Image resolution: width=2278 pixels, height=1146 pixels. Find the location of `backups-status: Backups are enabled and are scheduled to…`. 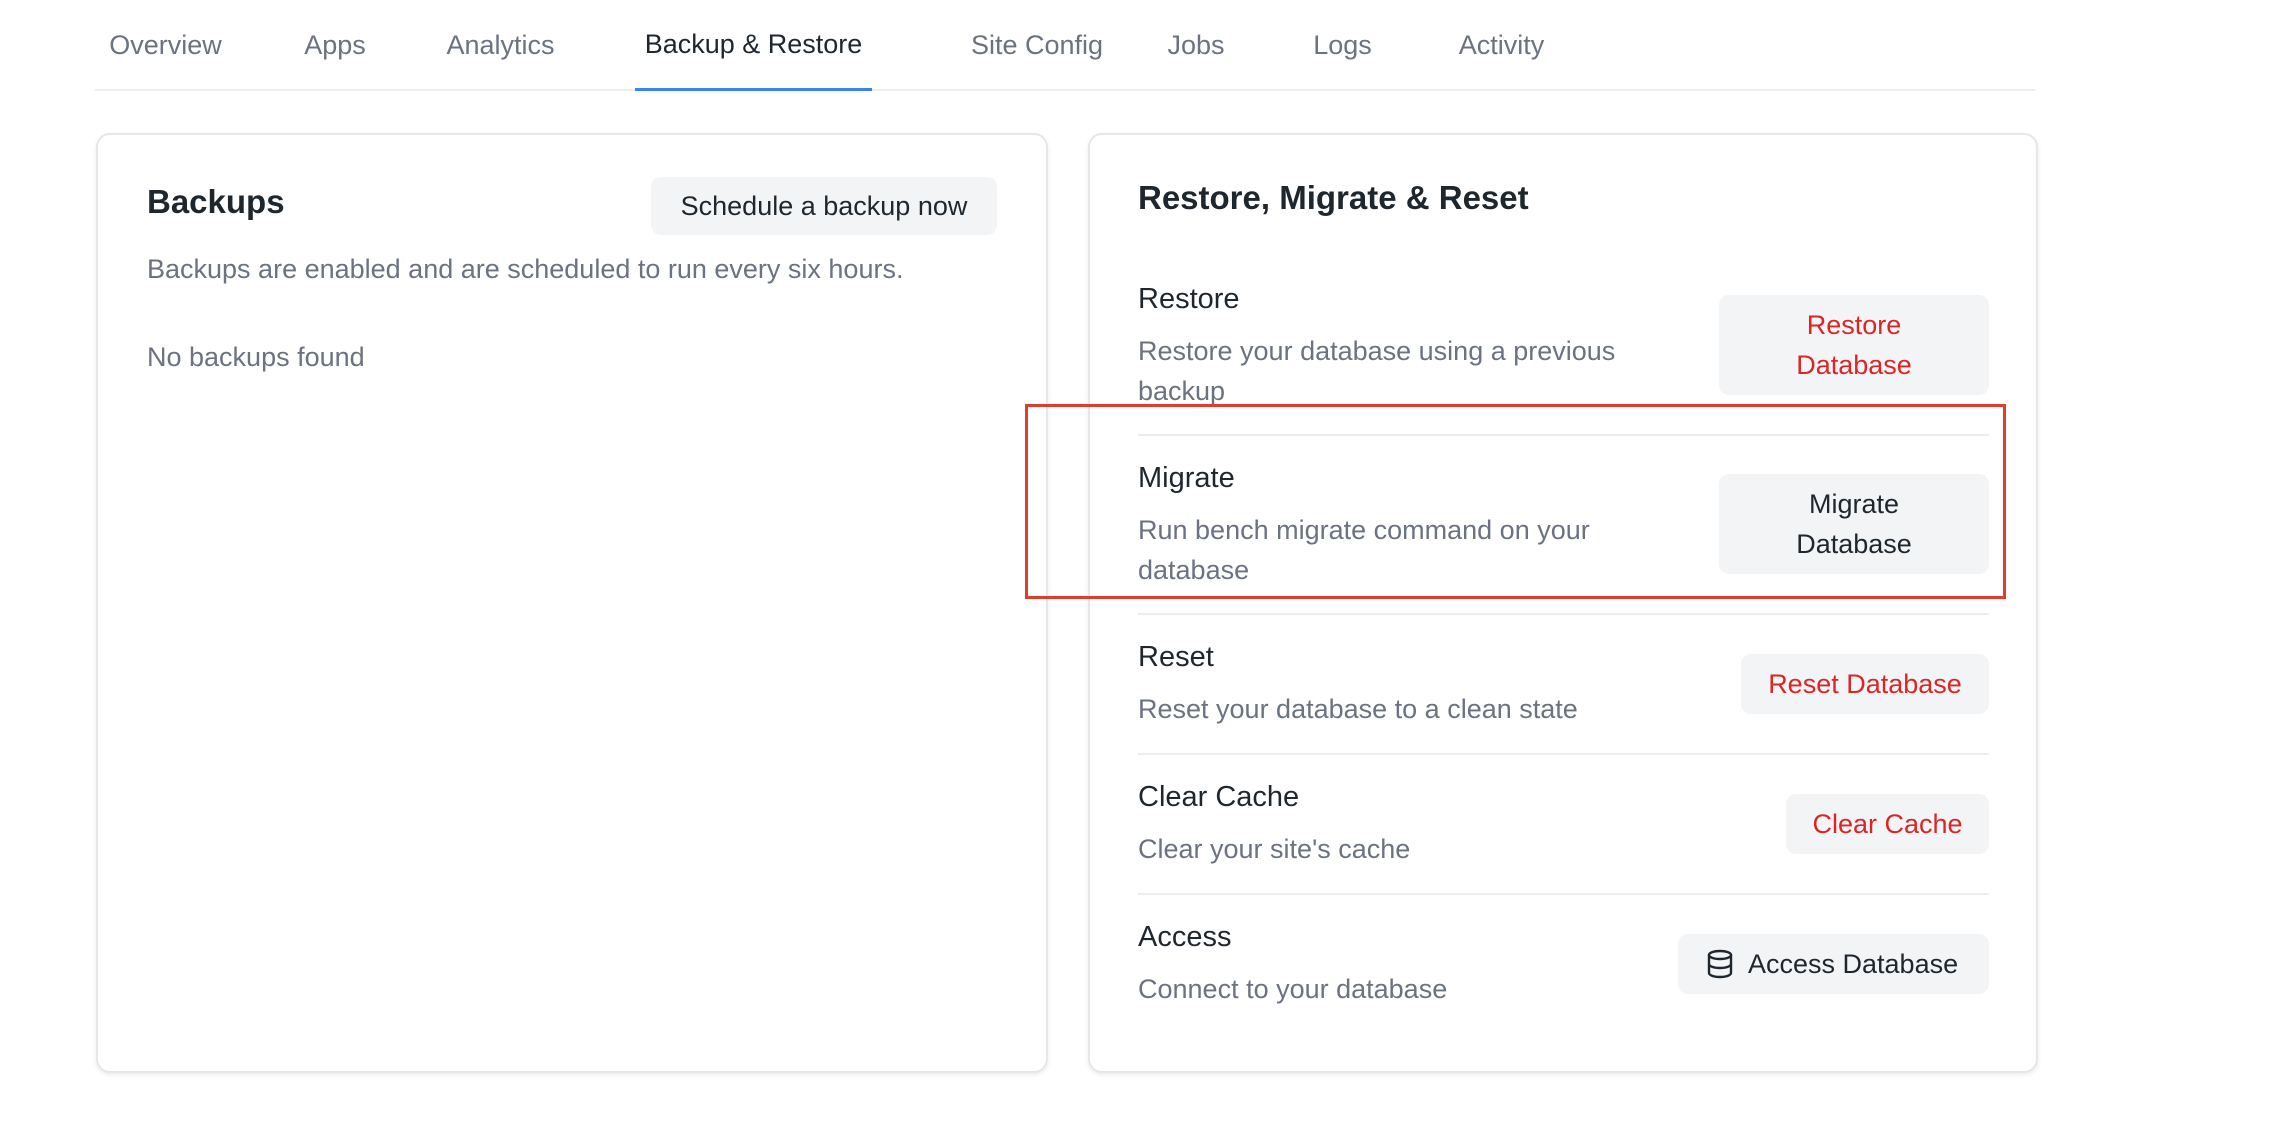

backups-status: Backups are enabled and are scheduled to… is located at coordinates (525, 269).